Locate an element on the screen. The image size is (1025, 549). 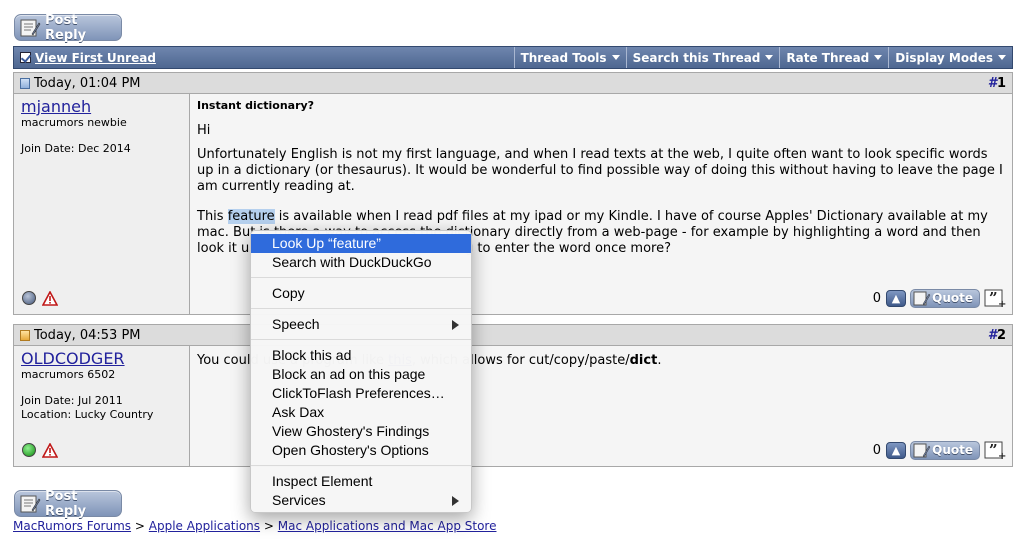
offline-status-icon is located at coordinates (29, 298).